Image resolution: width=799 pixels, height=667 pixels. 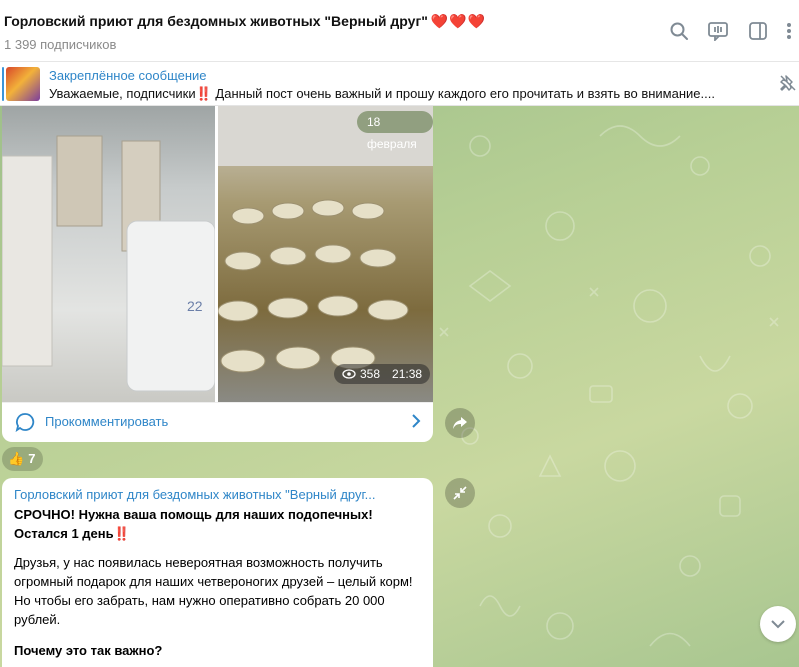 What do you see at coordinates (88, 650) in the screenshot?
I see `post-question: Почему это так важно?` at bounding box center [88, 650].